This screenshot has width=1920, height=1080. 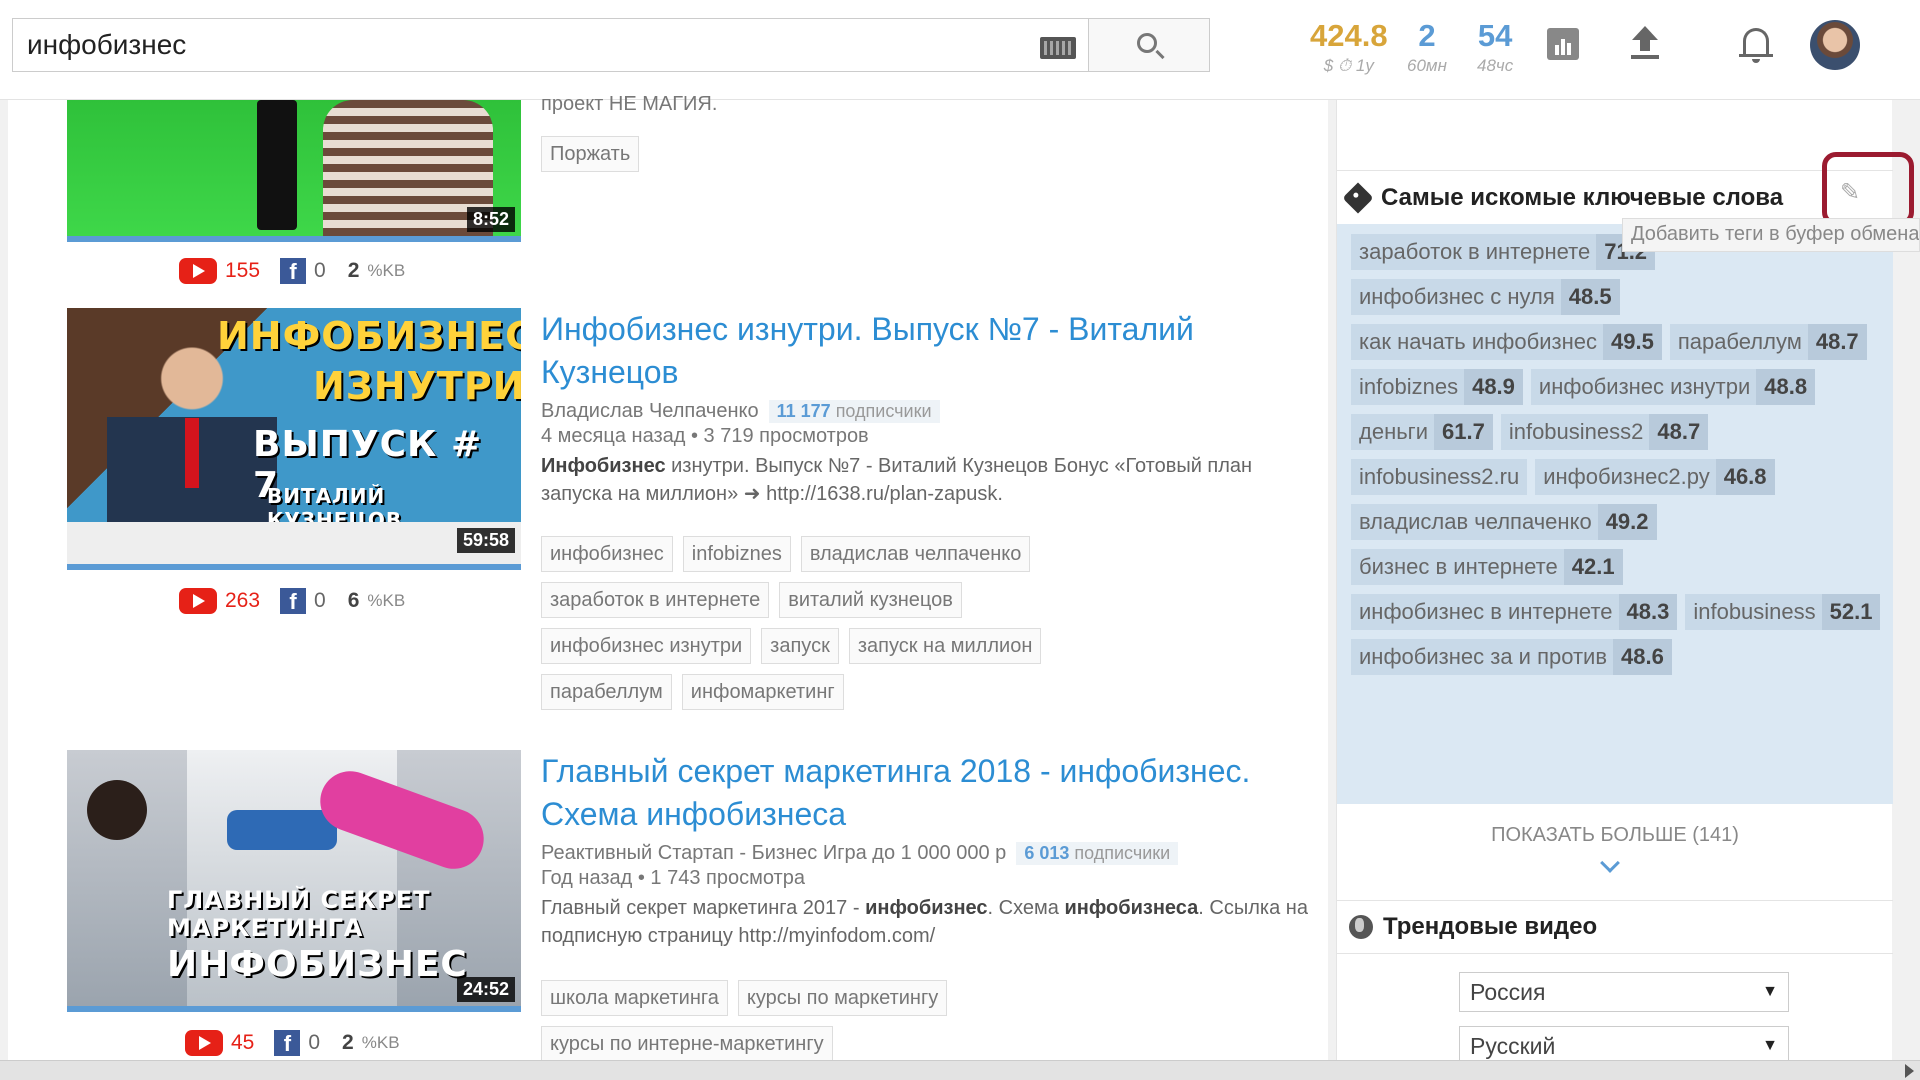 I want to click on section-title: Самые искомые ключевые слова, so click(x=1582, y=197).